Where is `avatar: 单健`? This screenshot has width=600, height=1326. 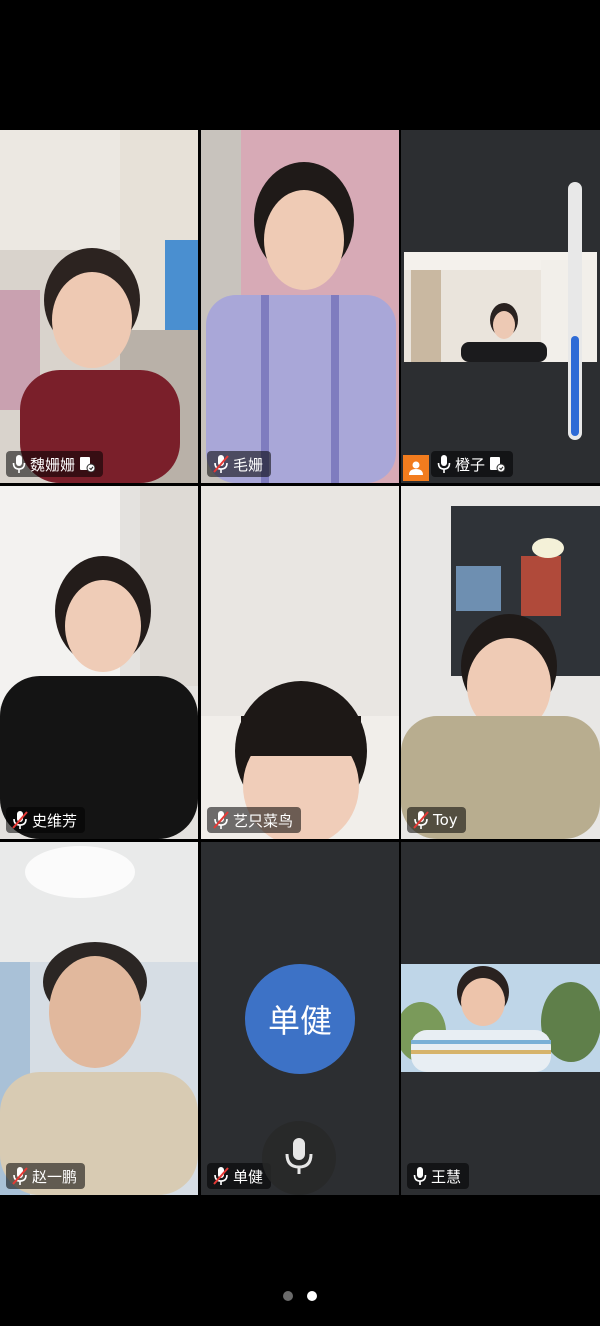 avatar: 单健 is located at coordinates (300, 1019).